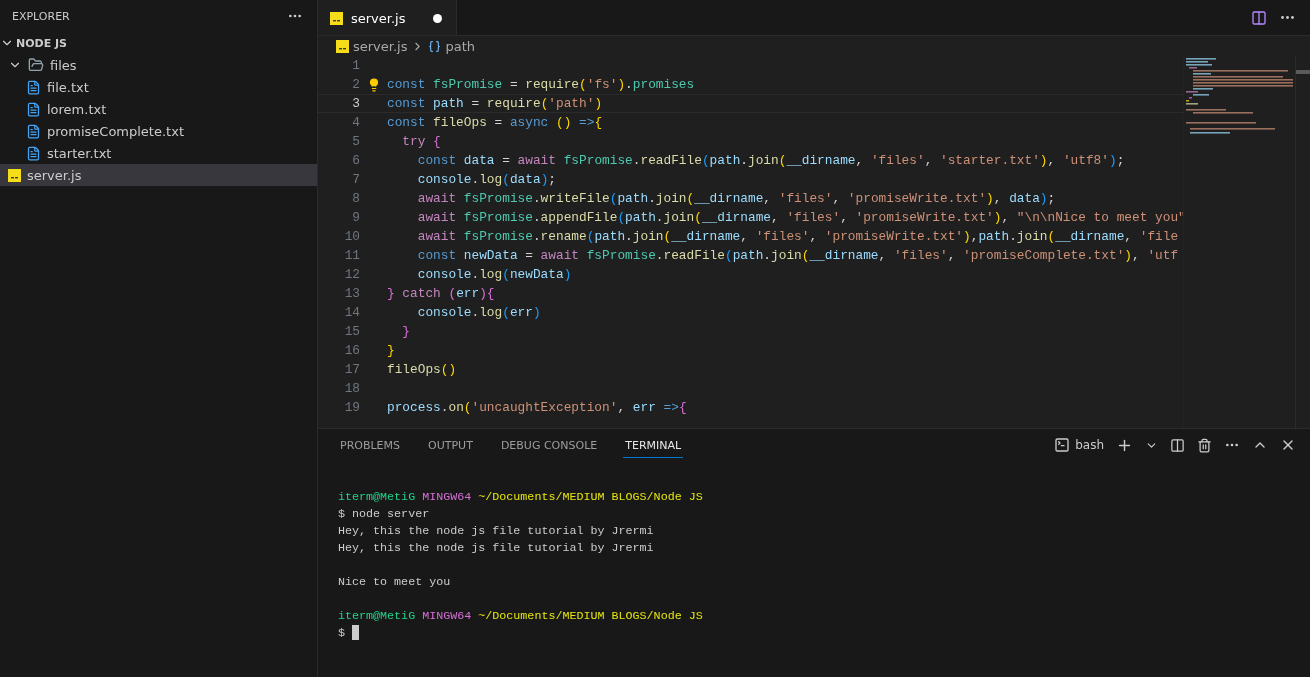 This screenshot has width=1310, height=677. What do you see at coordinates (351, 369) in the screenshot?
I see `line-number: 17` at bounding box center [351, 369].